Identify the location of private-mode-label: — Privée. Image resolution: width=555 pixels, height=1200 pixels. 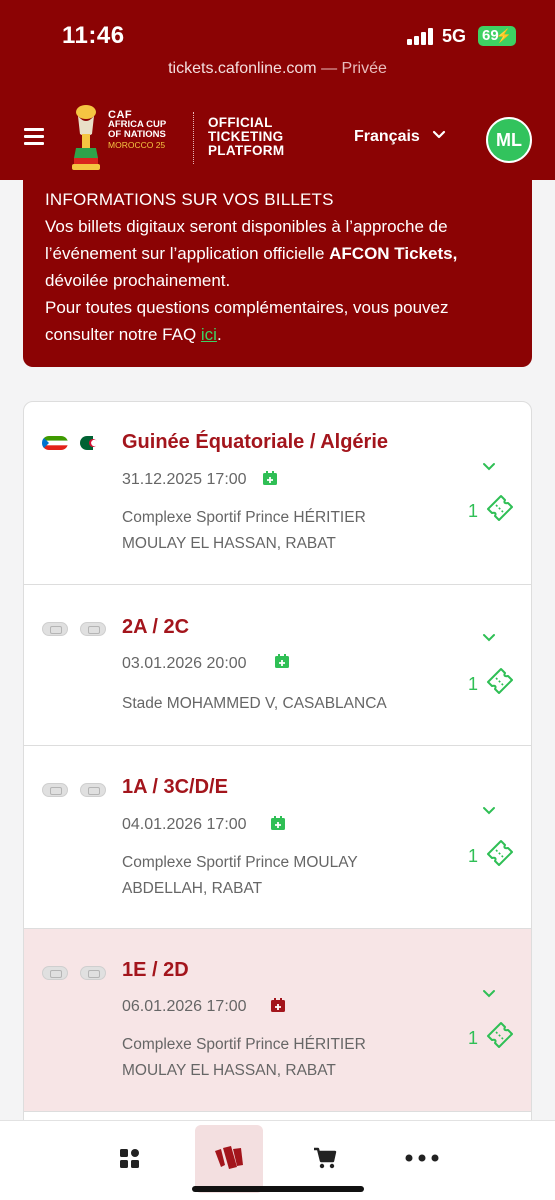
(354, 68).